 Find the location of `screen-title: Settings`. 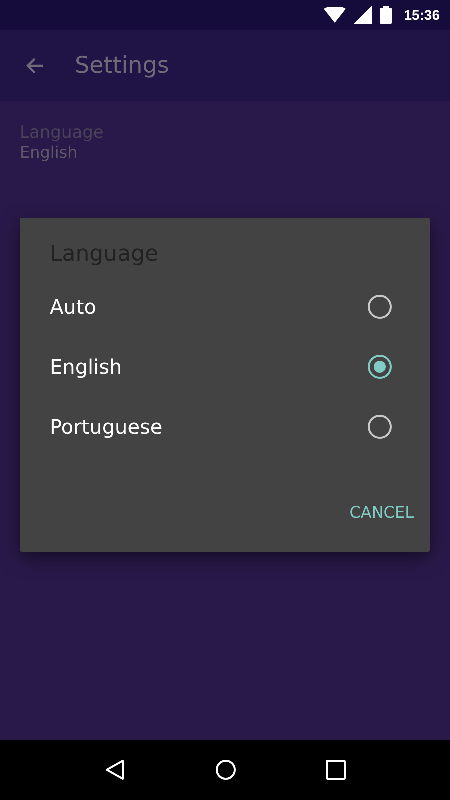

screen-title: Settings is located at coordinates (122, 65).